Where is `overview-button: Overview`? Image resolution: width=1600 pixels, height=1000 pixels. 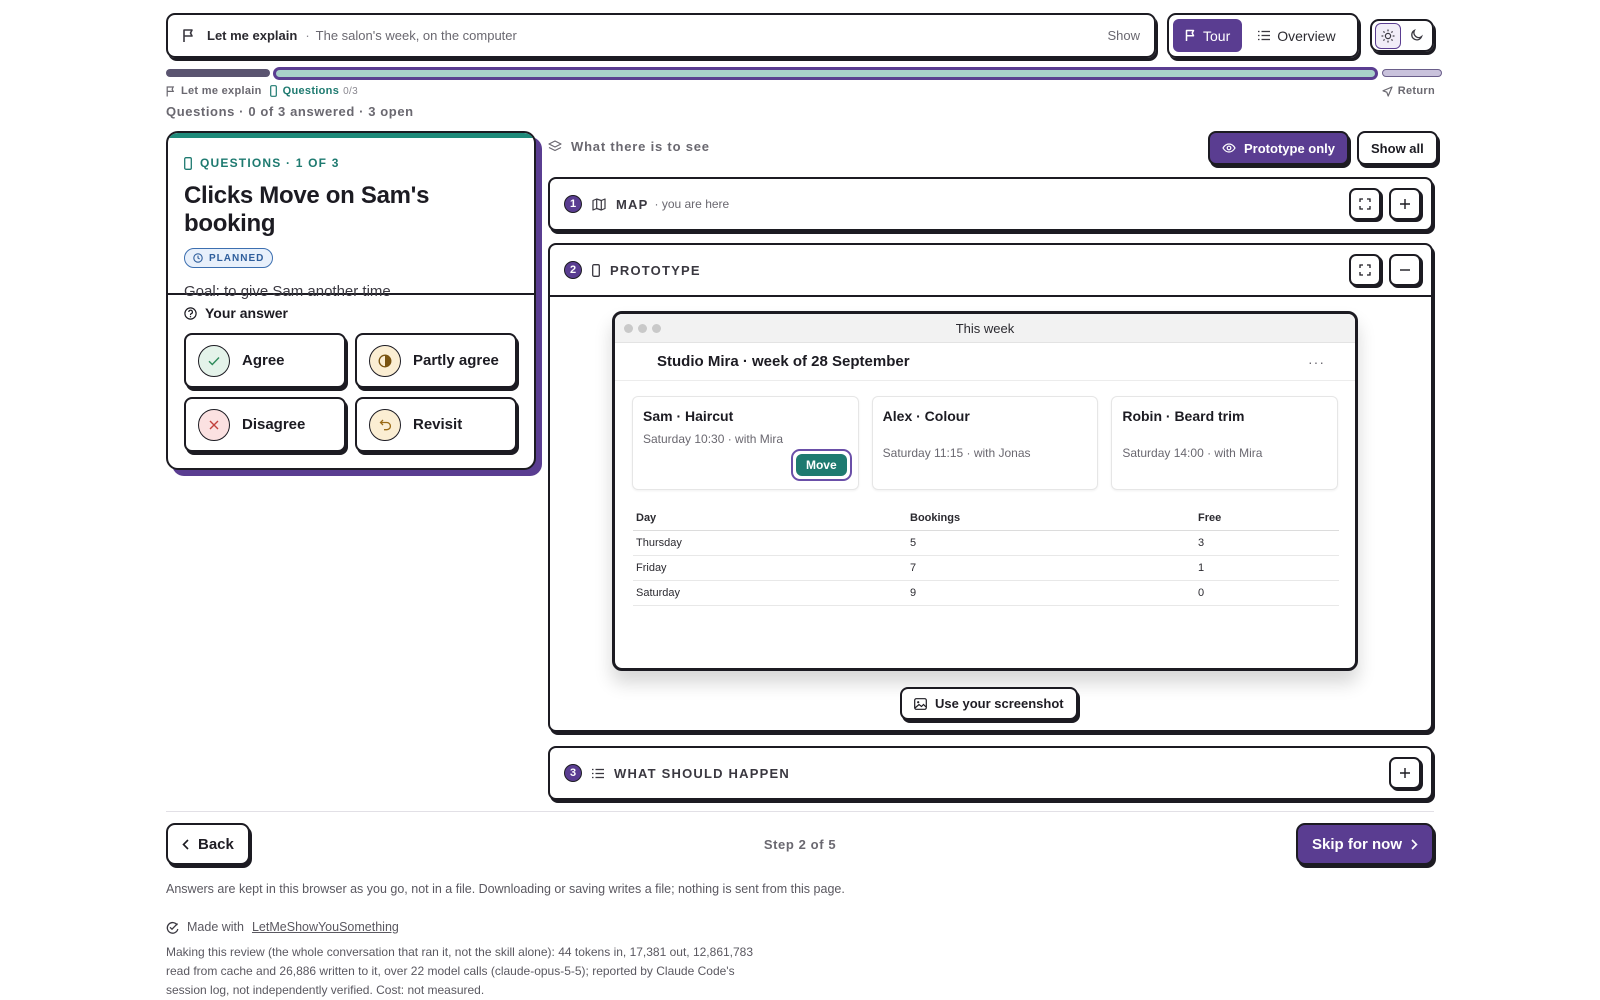 overview-button: Overview is located at coordinates (1296, 35).